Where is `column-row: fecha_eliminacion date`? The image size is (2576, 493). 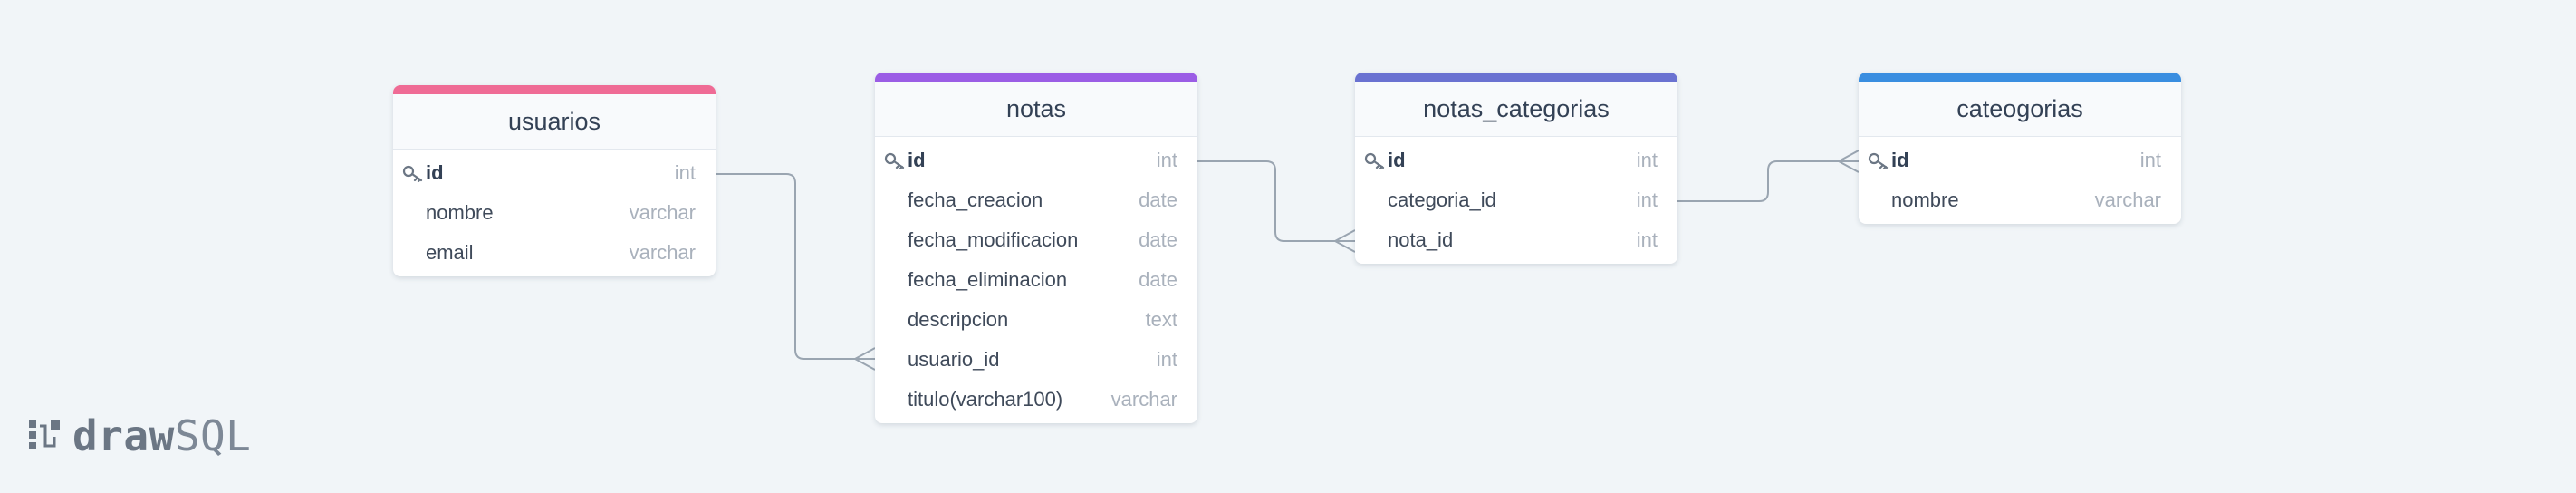
column-row: fecha_eliminacion date is located at coordinates (1036, 280).